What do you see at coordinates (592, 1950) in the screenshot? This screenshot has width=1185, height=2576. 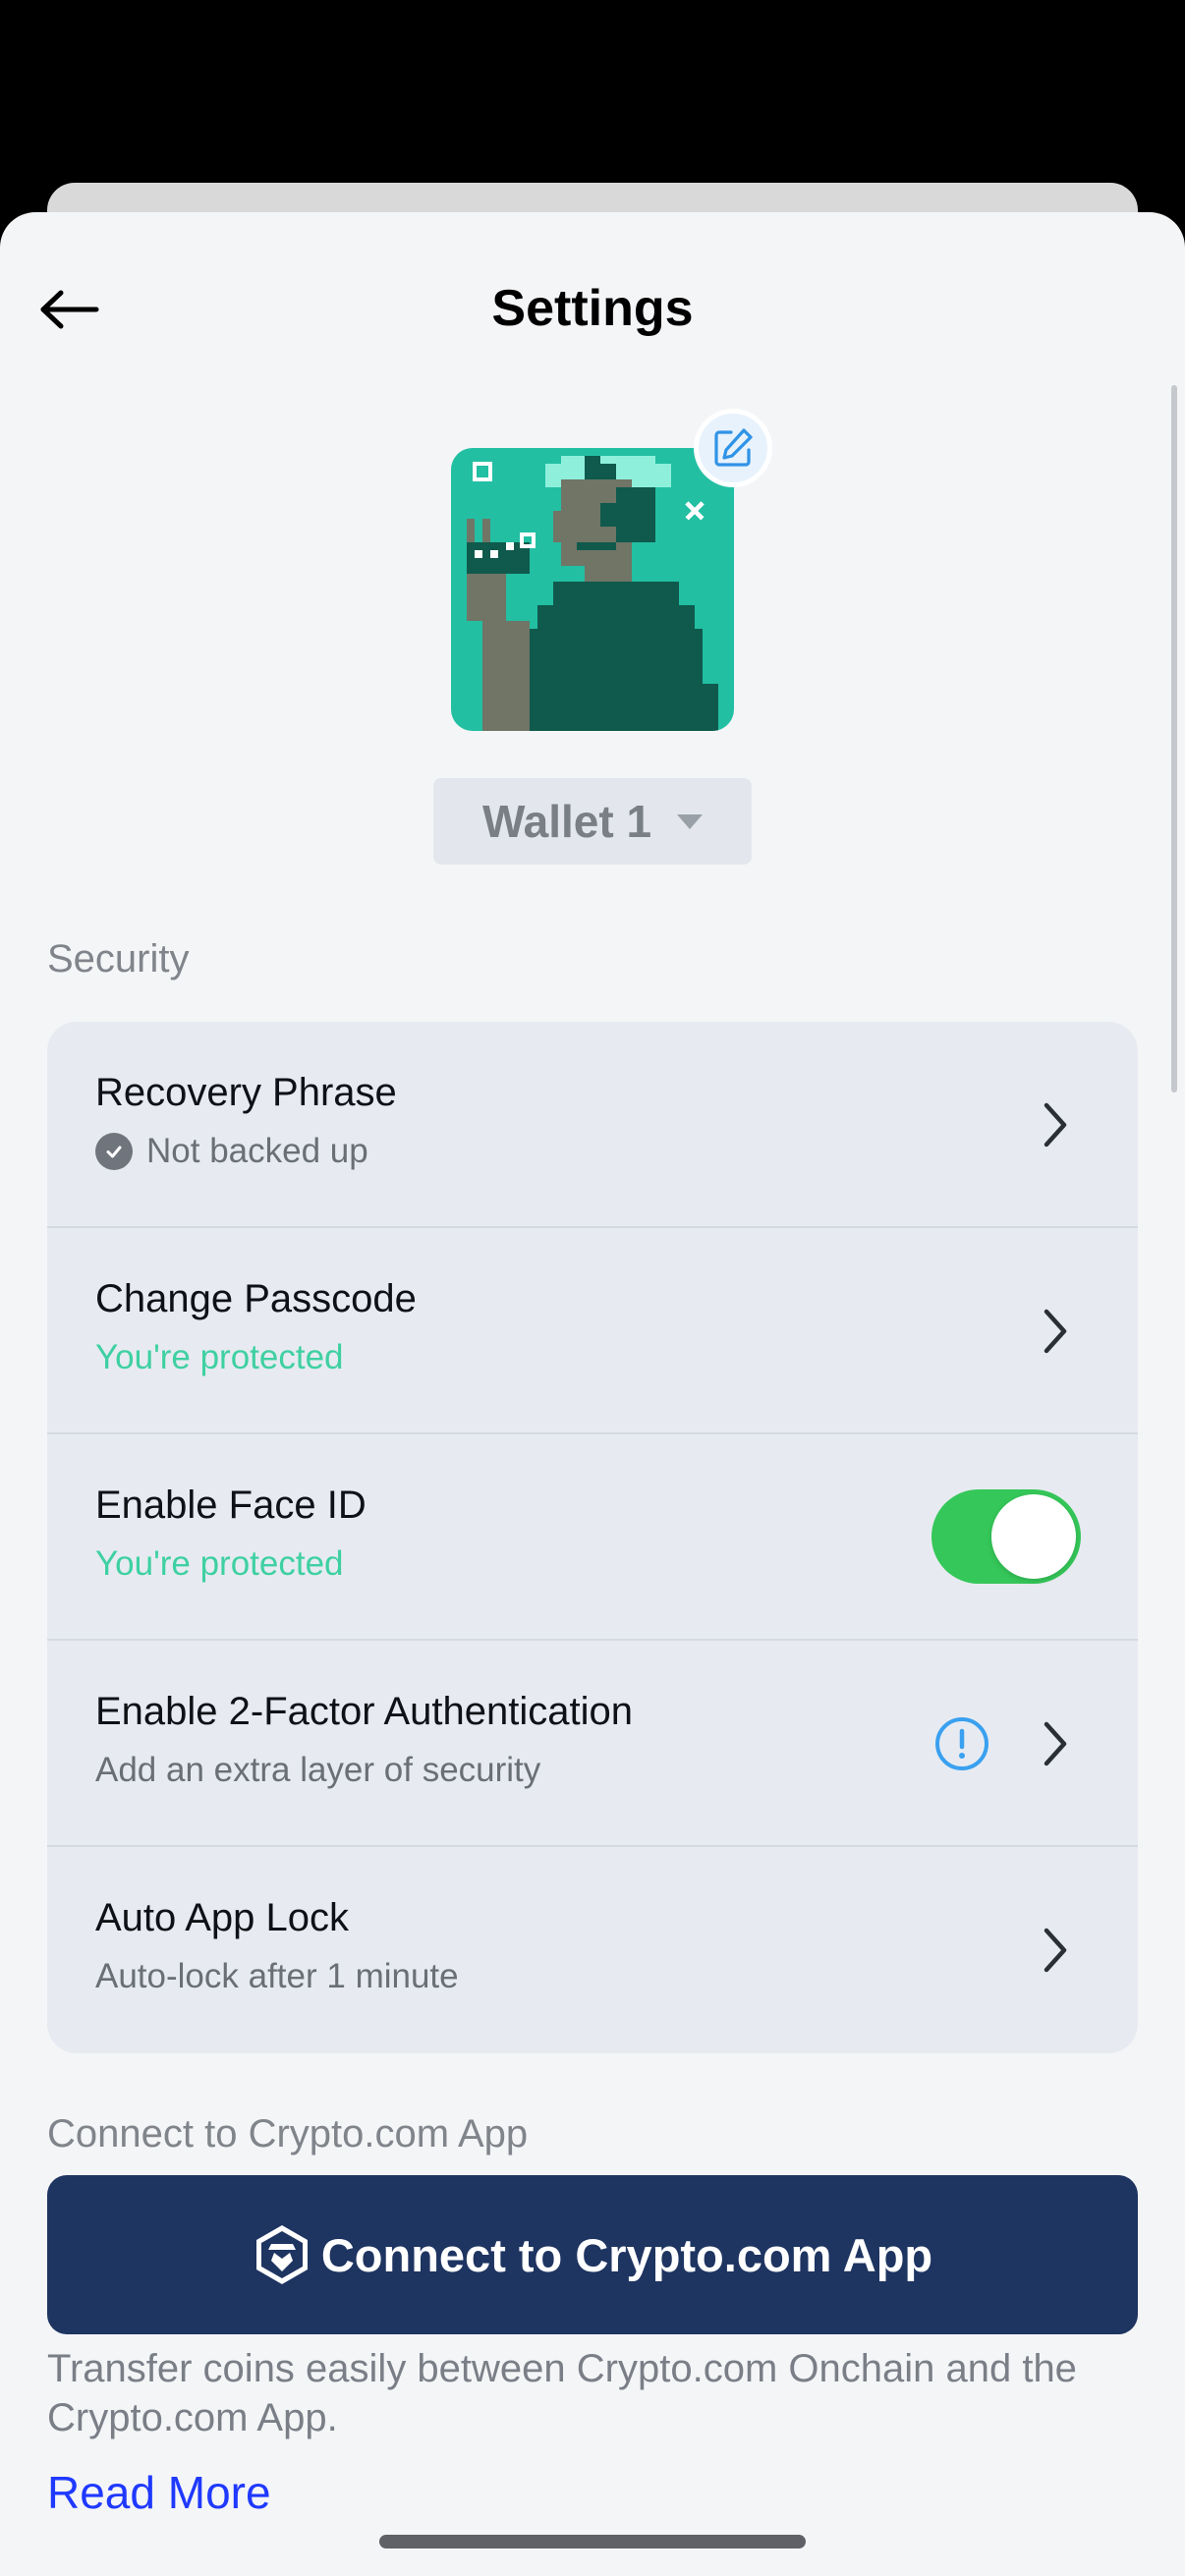 I see `auto-app-lock-row: Auto App Lock Auto-lock after 1 minute` at bounding box center [592, 1950].